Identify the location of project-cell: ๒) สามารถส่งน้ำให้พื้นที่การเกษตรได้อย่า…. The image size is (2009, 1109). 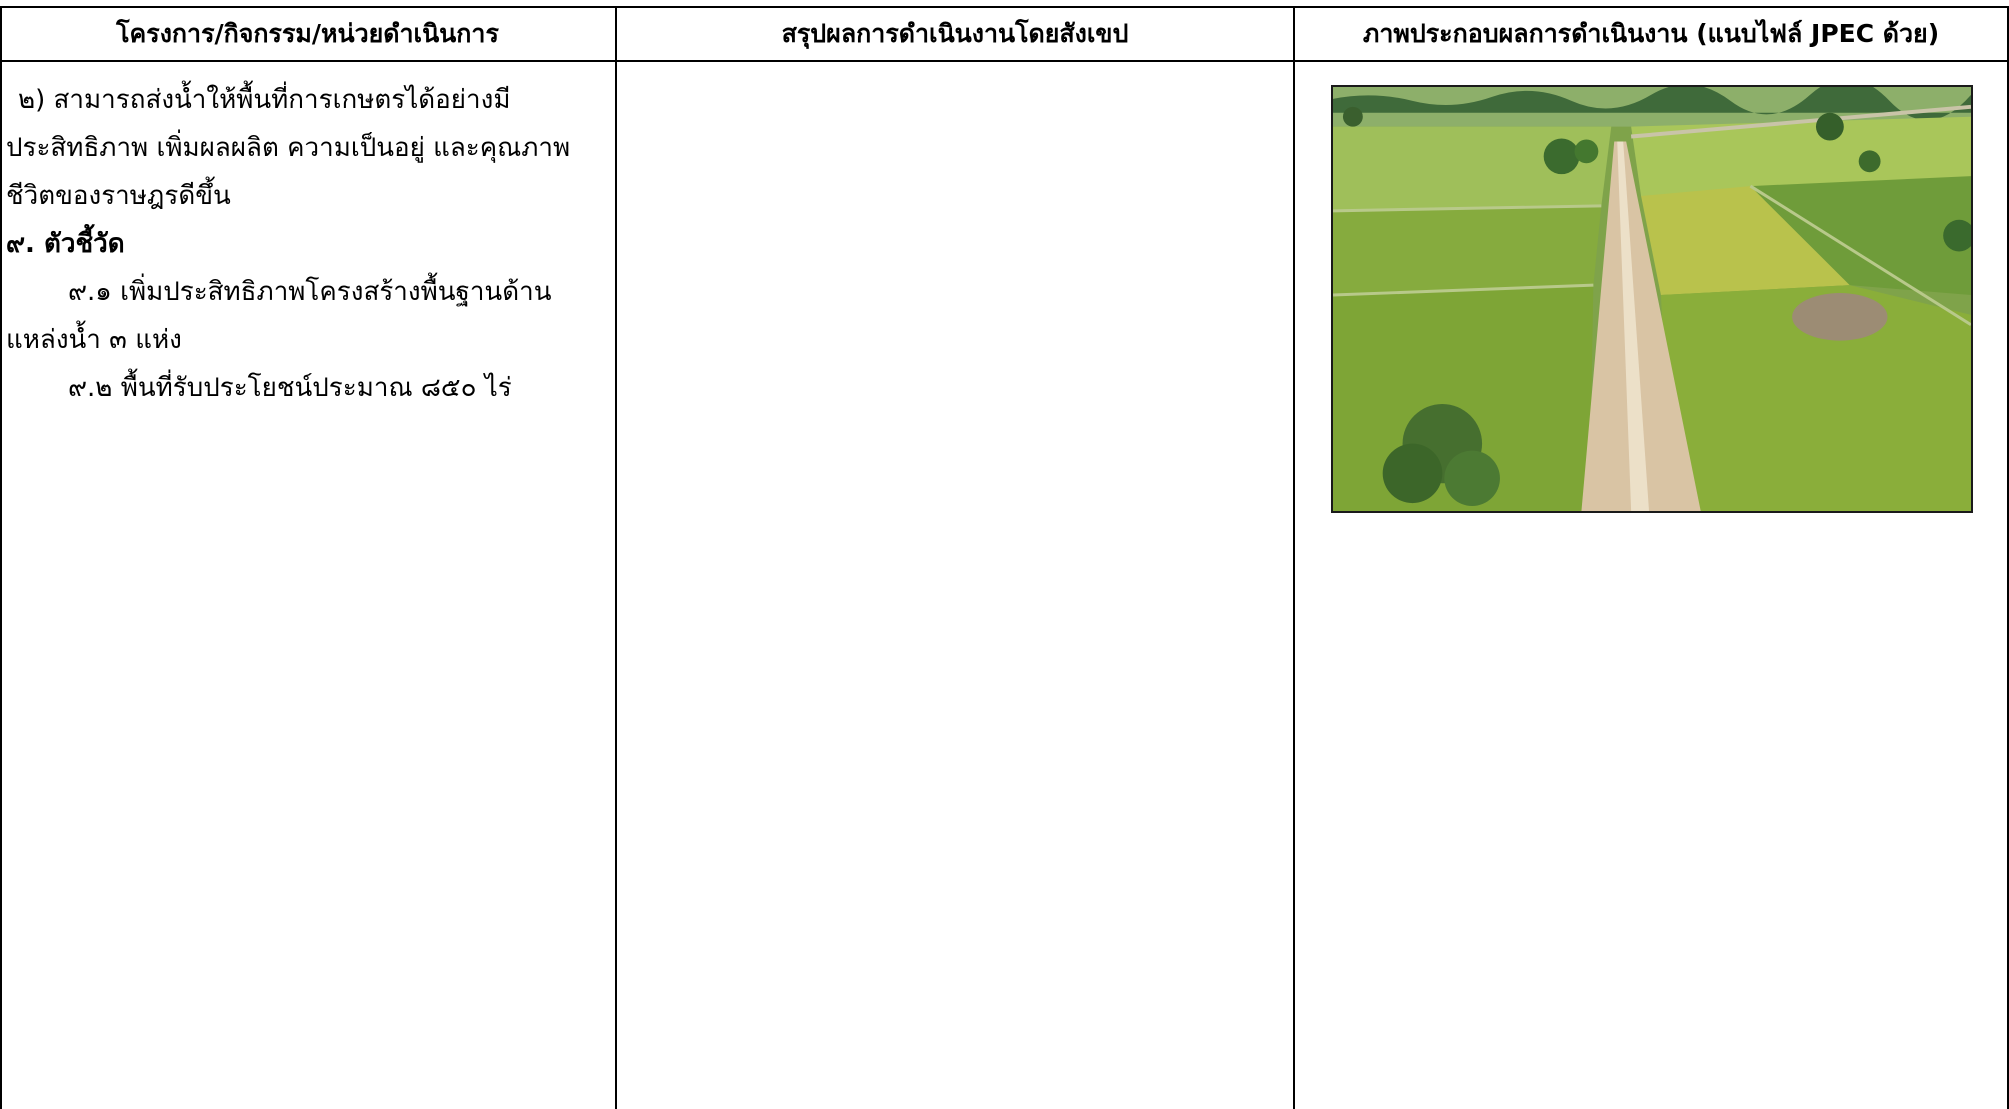
(308, 244).